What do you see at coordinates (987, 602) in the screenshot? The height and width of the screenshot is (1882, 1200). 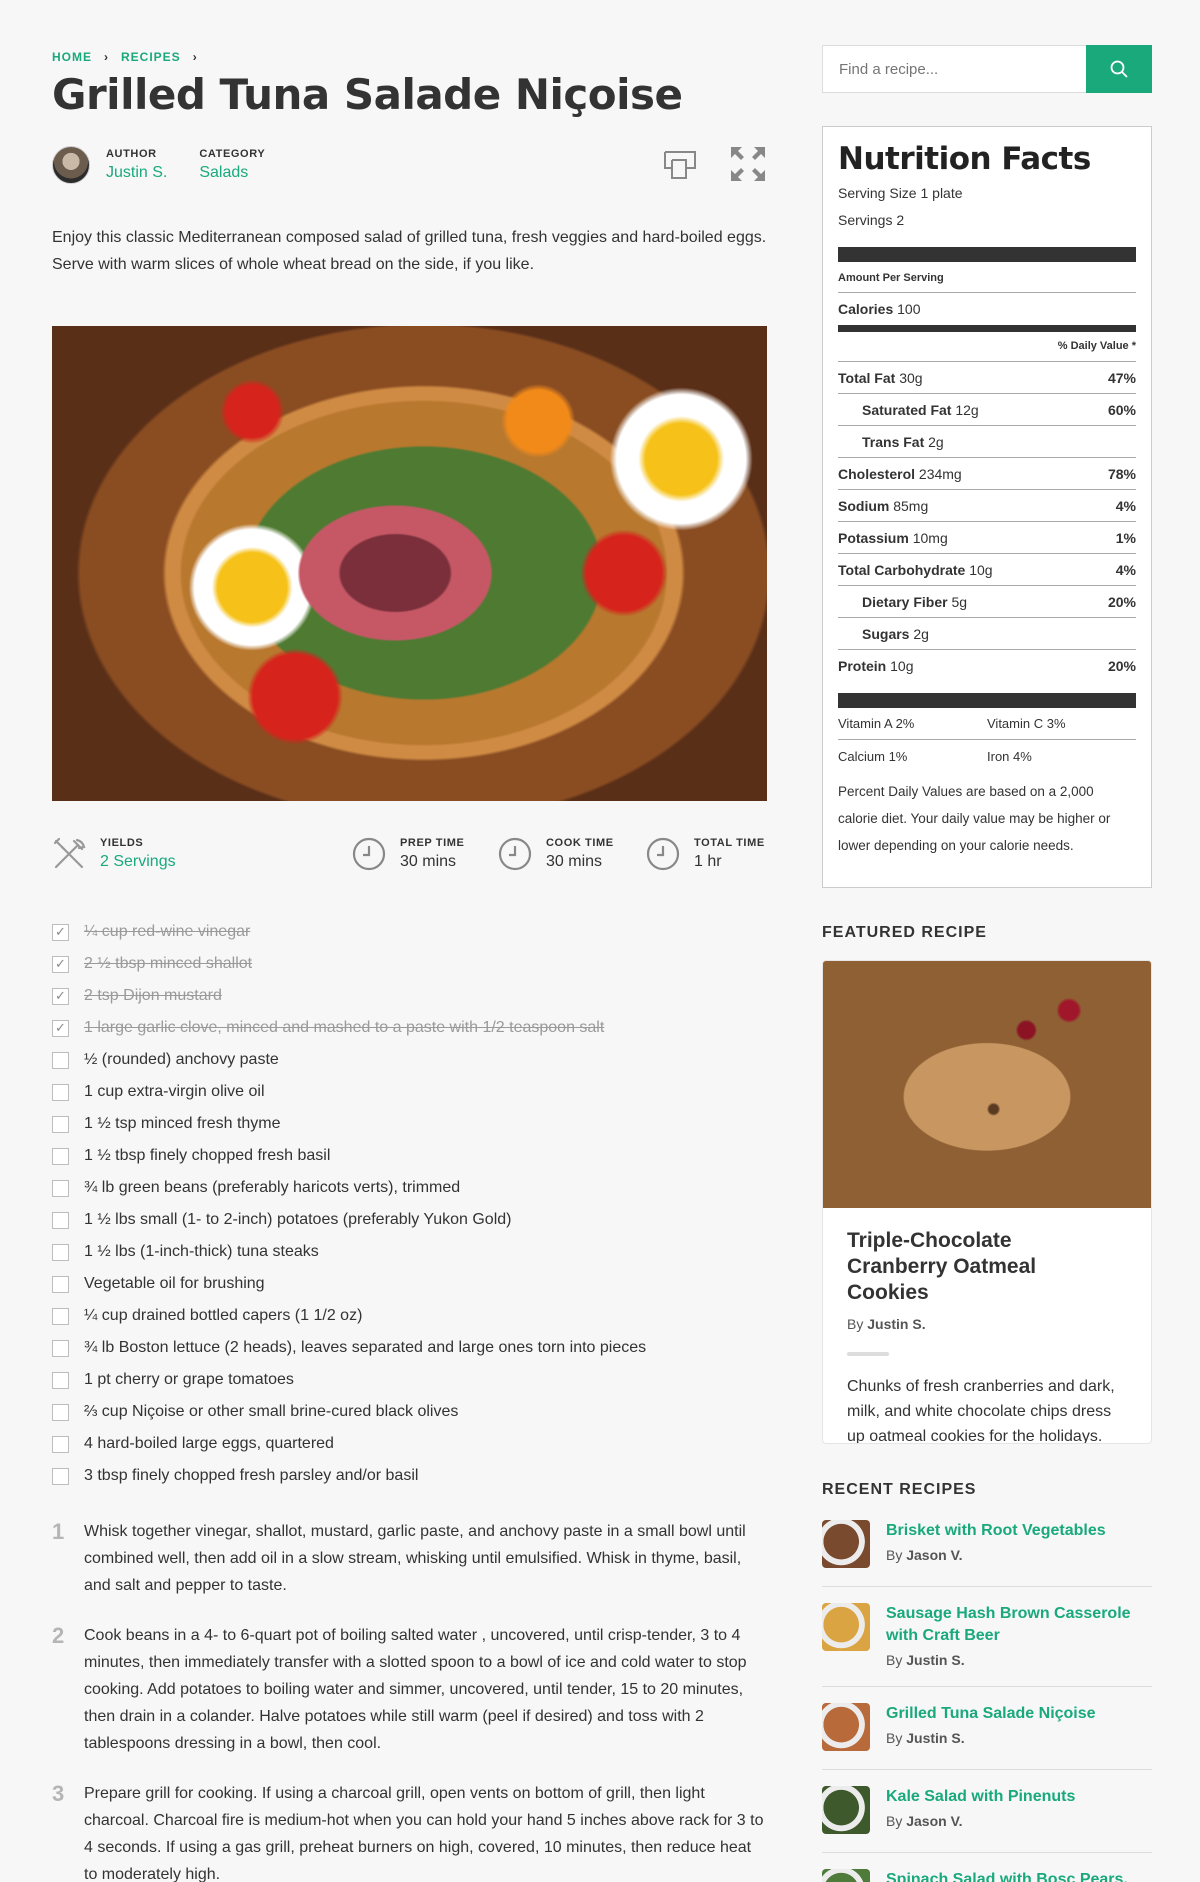 I see `nutrient-row: Dietary Fiber 5g 20%` at bounding box center [987, 602].